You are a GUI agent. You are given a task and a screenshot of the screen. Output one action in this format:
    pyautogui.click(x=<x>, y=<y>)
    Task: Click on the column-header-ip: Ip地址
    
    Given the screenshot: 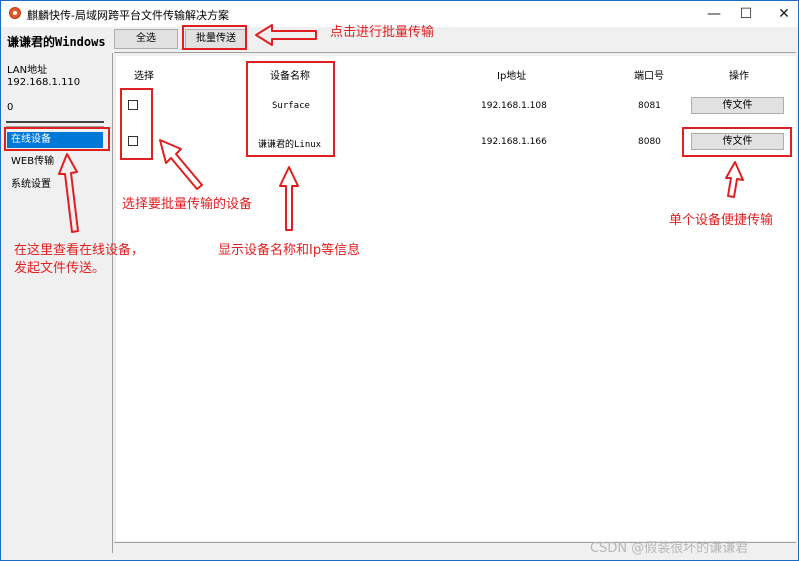 What is the action you would take?
    pyautogui.click(x=512, y=76)
    